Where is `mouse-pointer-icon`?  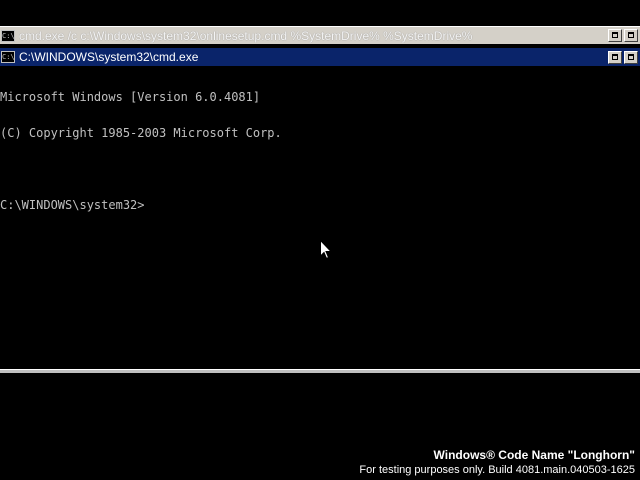 mouse-pointer-icon is located at coordinates (326, 250).